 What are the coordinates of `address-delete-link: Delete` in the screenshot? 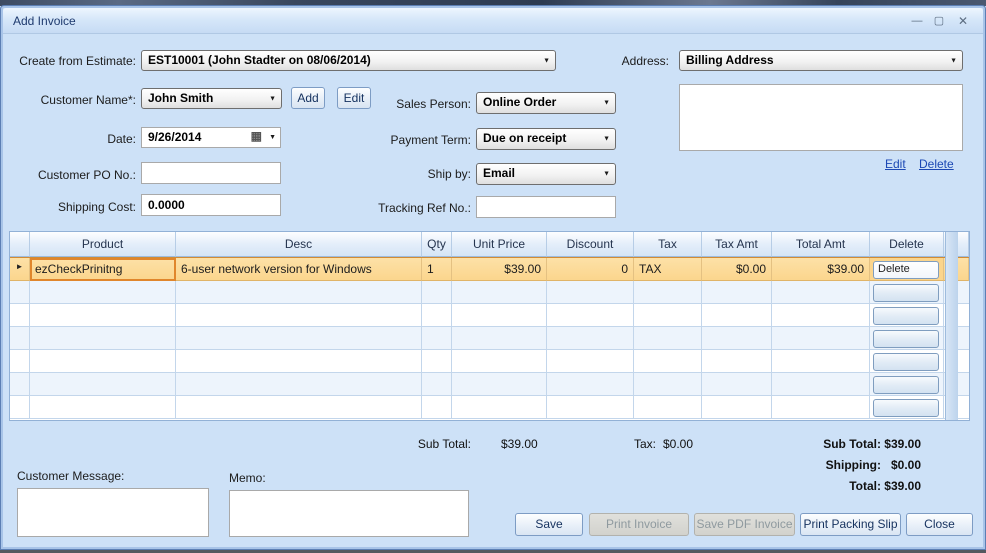 It's located at (936, 164).